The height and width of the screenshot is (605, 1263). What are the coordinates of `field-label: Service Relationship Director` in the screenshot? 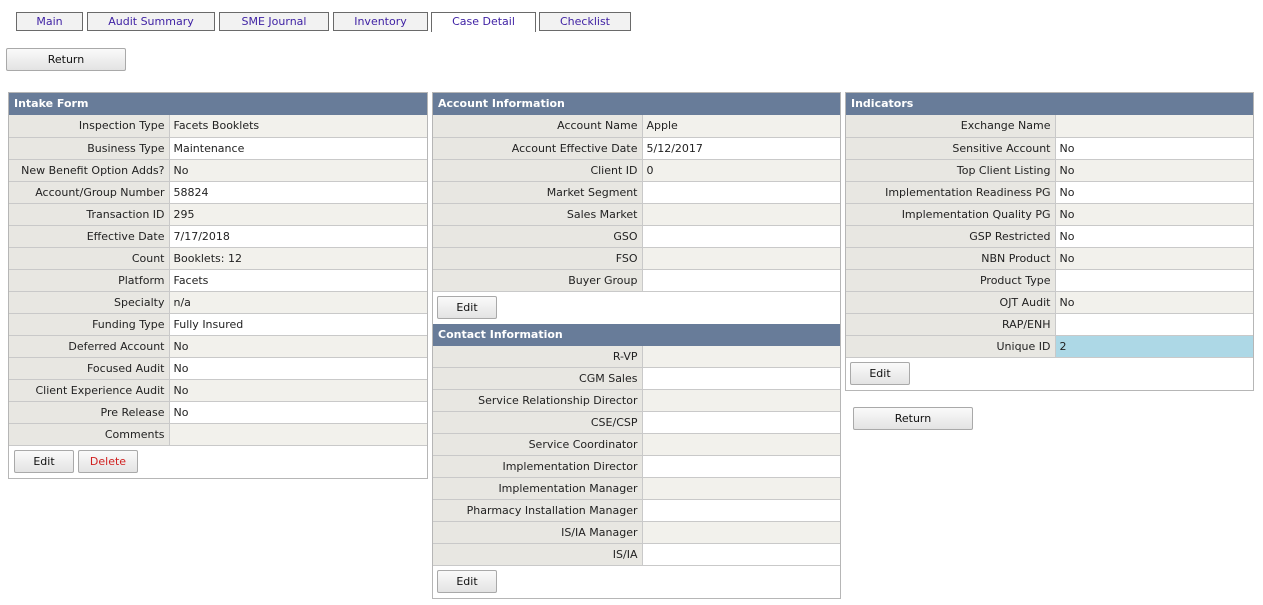 It's located at (538, 400).